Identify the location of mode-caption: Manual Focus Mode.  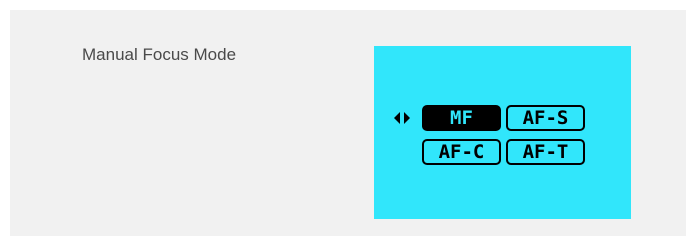
(159, 54).